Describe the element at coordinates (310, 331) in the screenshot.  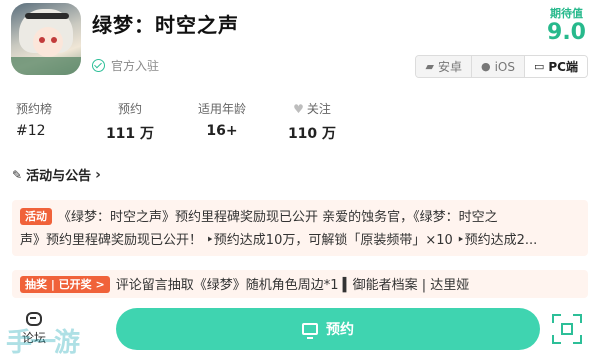
I see `monitor-icon` at that location.